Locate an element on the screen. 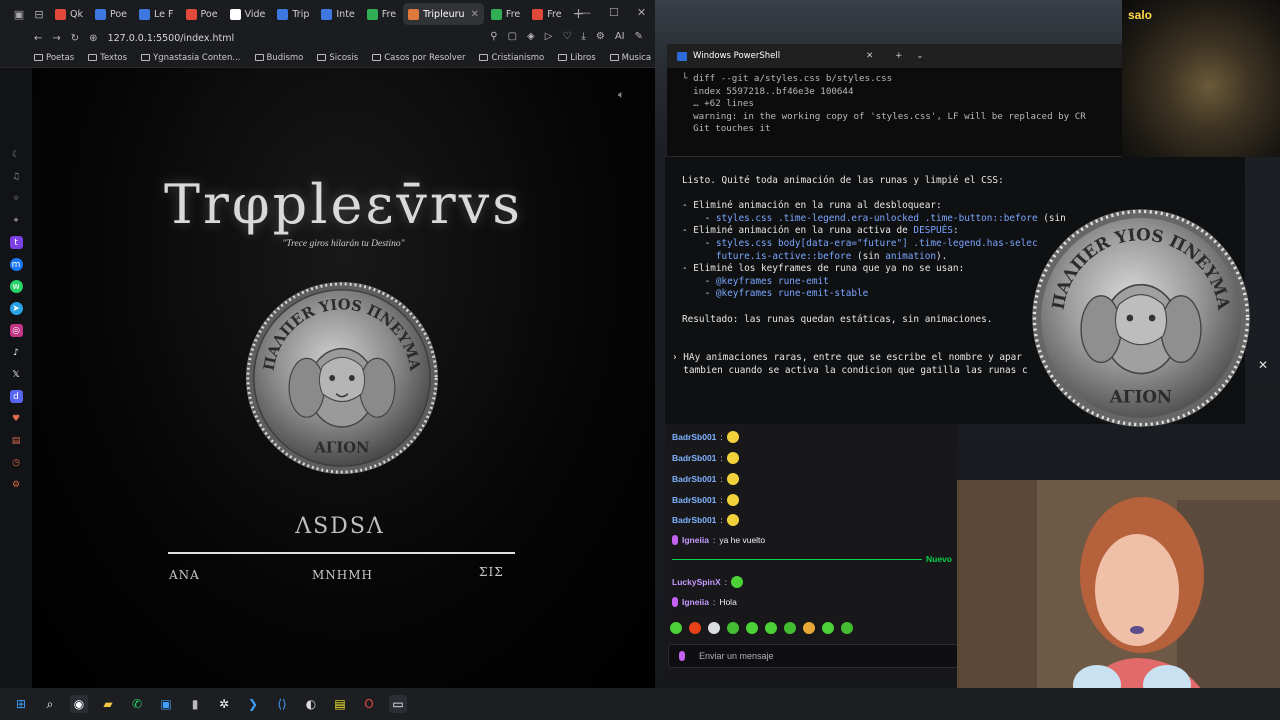 The height and width of the screenshot is (720, 1280). url-field: 127.0.0.1:5500/index.html is located at coordinates (171, 38).